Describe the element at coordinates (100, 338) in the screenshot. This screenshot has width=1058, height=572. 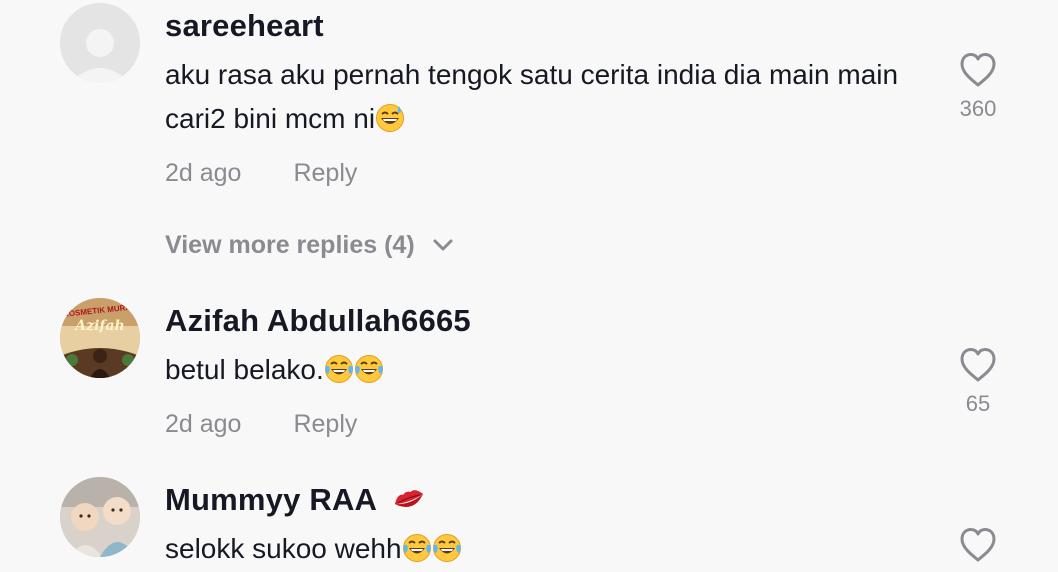
I see `avatar: KOSMETIK MURAH Azifah` at that location.